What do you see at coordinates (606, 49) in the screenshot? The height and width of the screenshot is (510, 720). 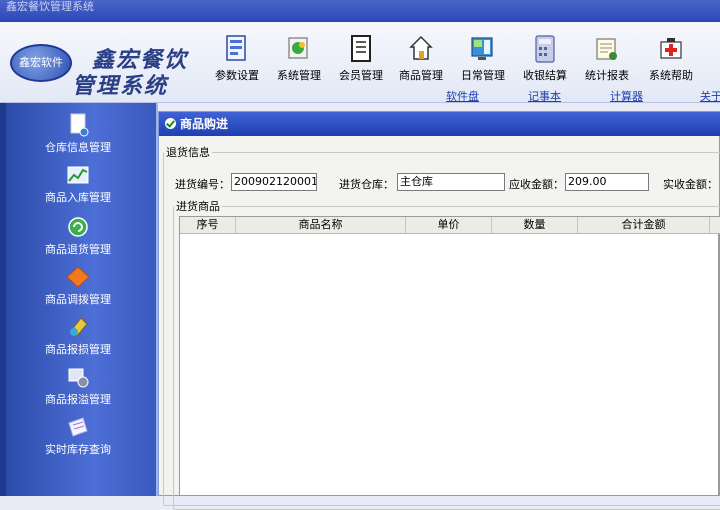 I see `report-icon` at bounding box center [606, 49].